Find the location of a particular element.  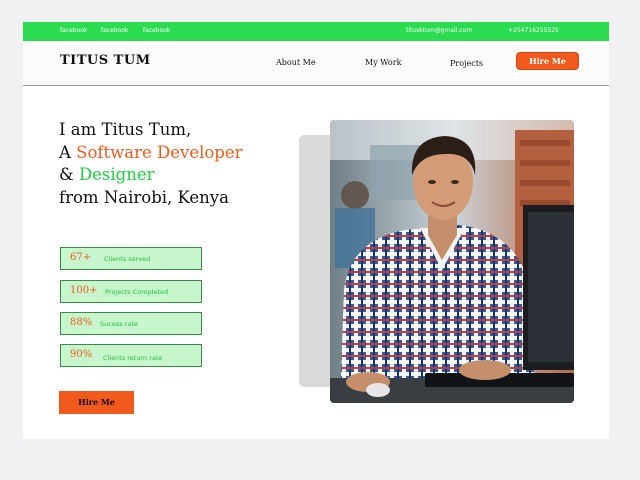

nav-hire-me-button: Hire Me is located at coordinates (547, 61).